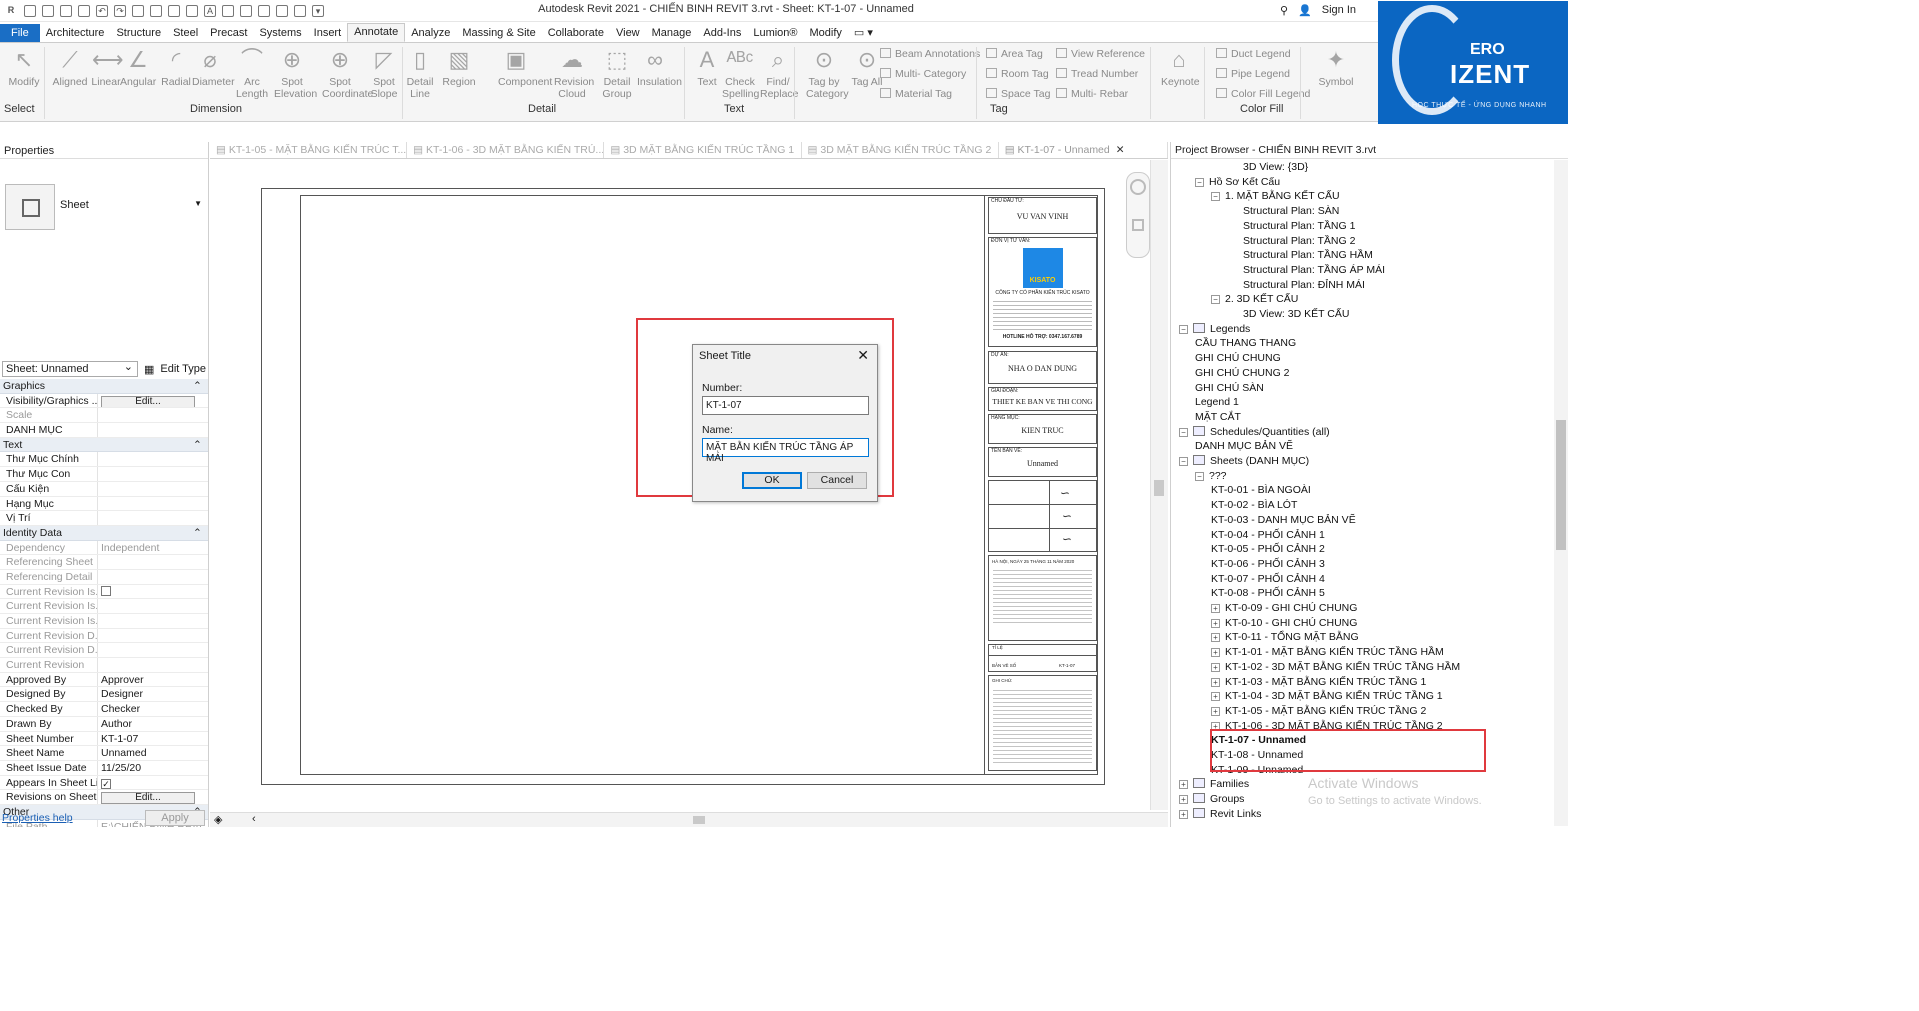  Describe the element at coordinates (70, 67) in the screenshot. I see `aligned-button: ⟋ Aligned` at that location.